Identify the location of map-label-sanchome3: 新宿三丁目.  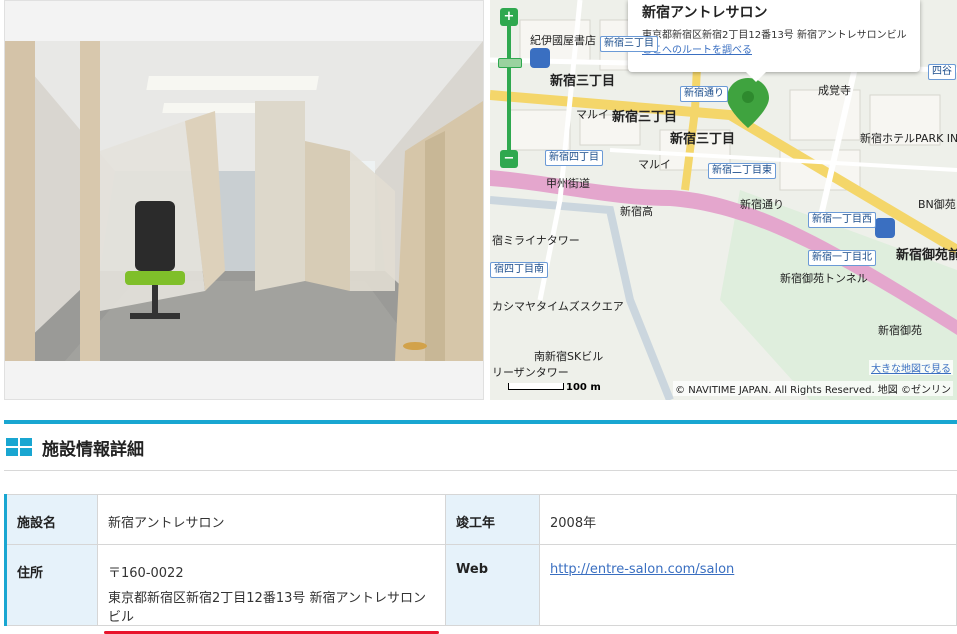
(703, 139).